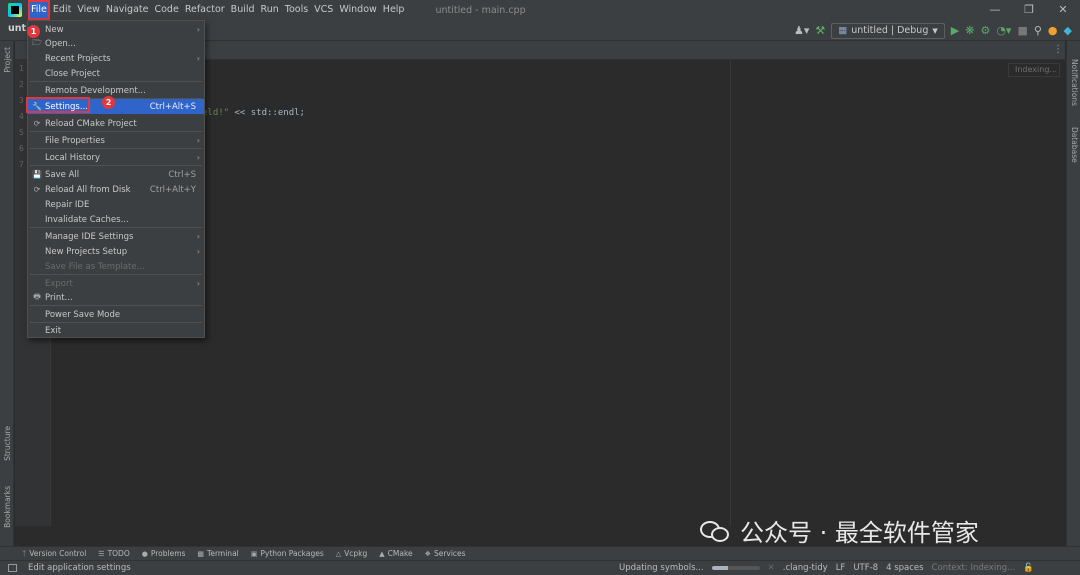  I want to click on project-tool-tab: Project, so click(7, 60).